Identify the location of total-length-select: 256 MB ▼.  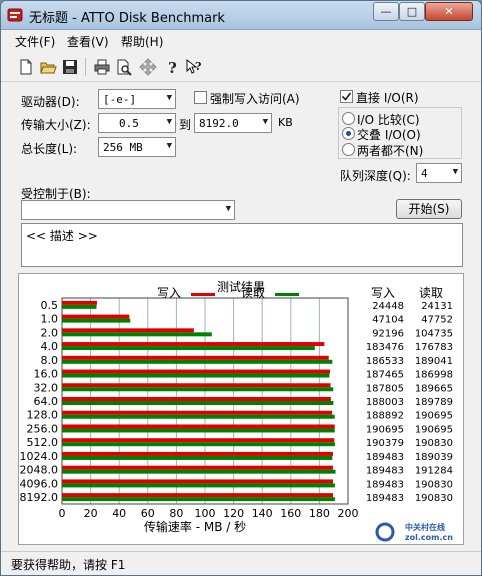
(137, 147).